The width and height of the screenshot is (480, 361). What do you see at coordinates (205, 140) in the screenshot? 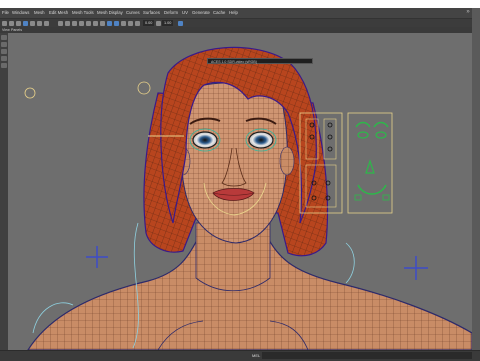
I see `left-eye` at bounding box center [205, 140].